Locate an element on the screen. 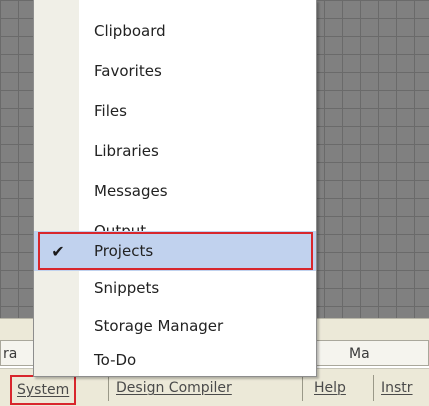 This screenshot has width=429, height=406. menu-item-label: To-Do is located at coordinates (115, 360).